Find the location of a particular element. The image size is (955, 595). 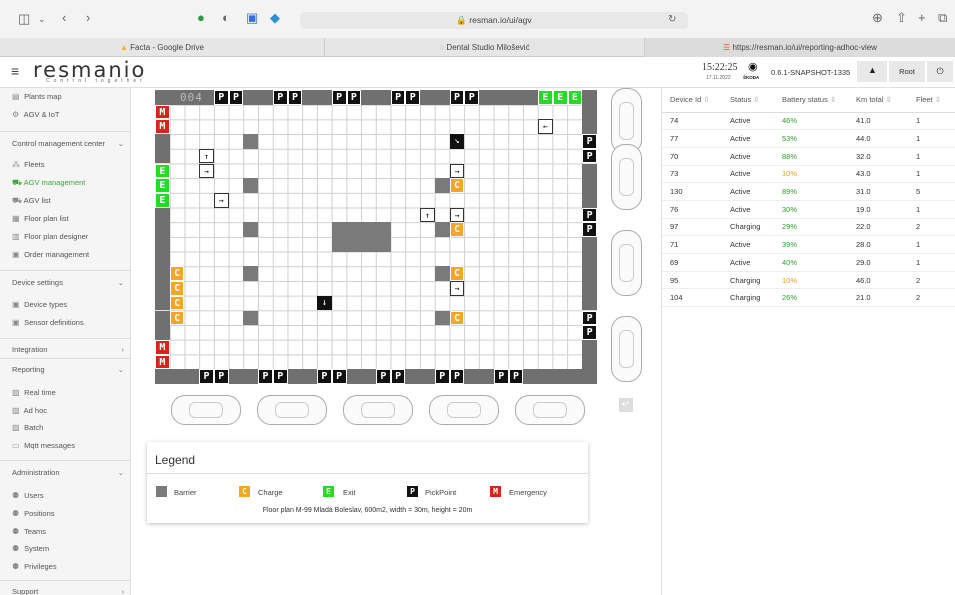

sidebar-item-privileges: ⚉ Privileges is located at coordinates (34, 566).